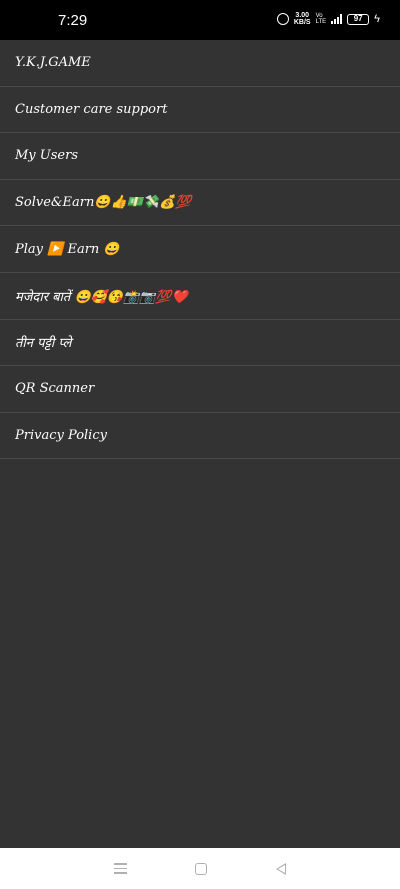  I want to click on menu-lines-icon, so click(121, 868).